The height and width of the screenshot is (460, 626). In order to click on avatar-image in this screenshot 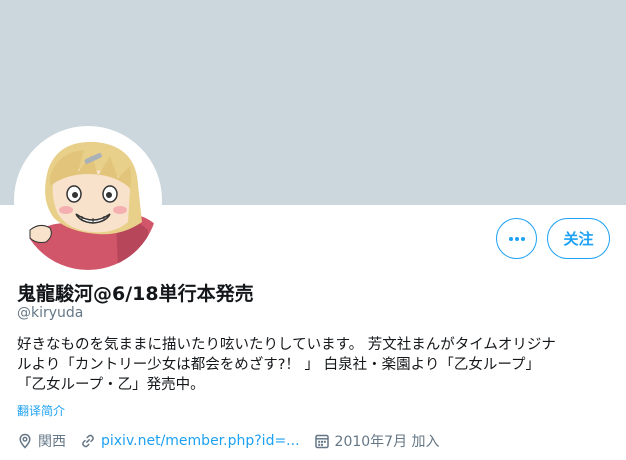, I will do `click(88, 200)`.